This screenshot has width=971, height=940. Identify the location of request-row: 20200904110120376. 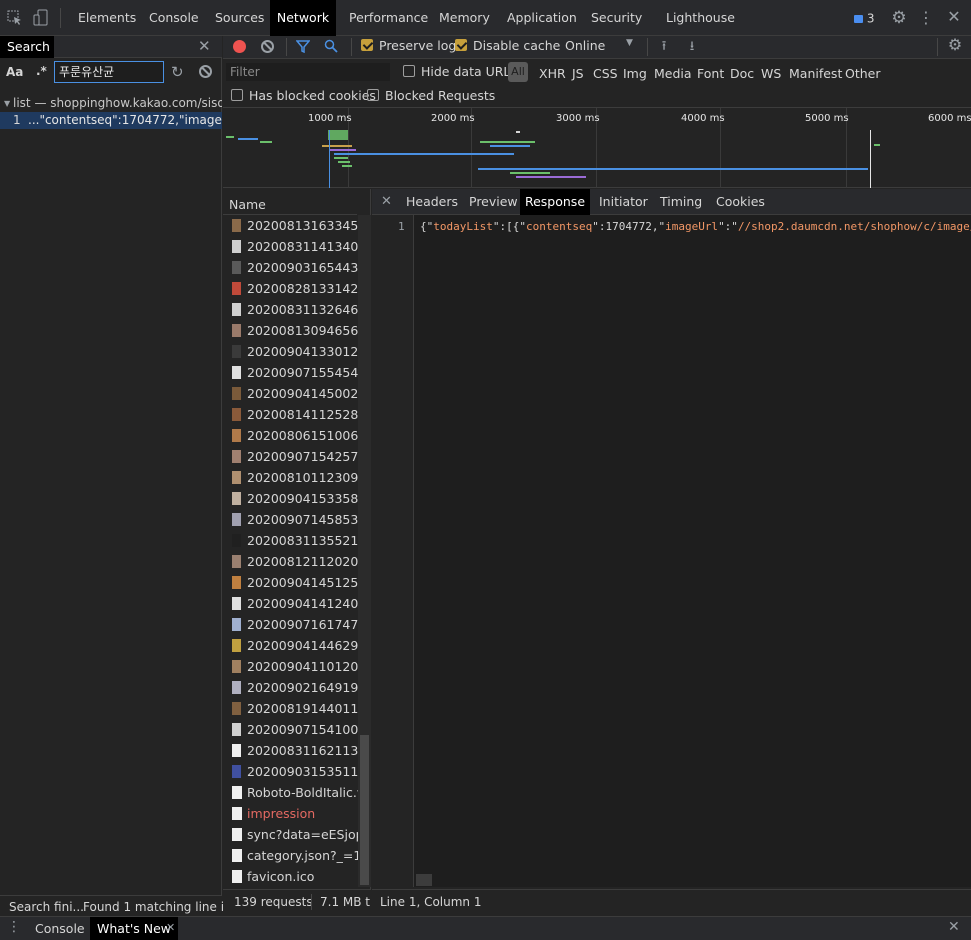
(291, 666).